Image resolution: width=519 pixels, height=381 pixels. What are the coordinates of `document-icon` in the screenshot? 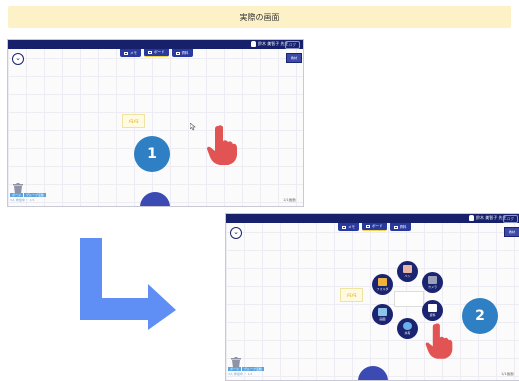 It's located at (432, 308).